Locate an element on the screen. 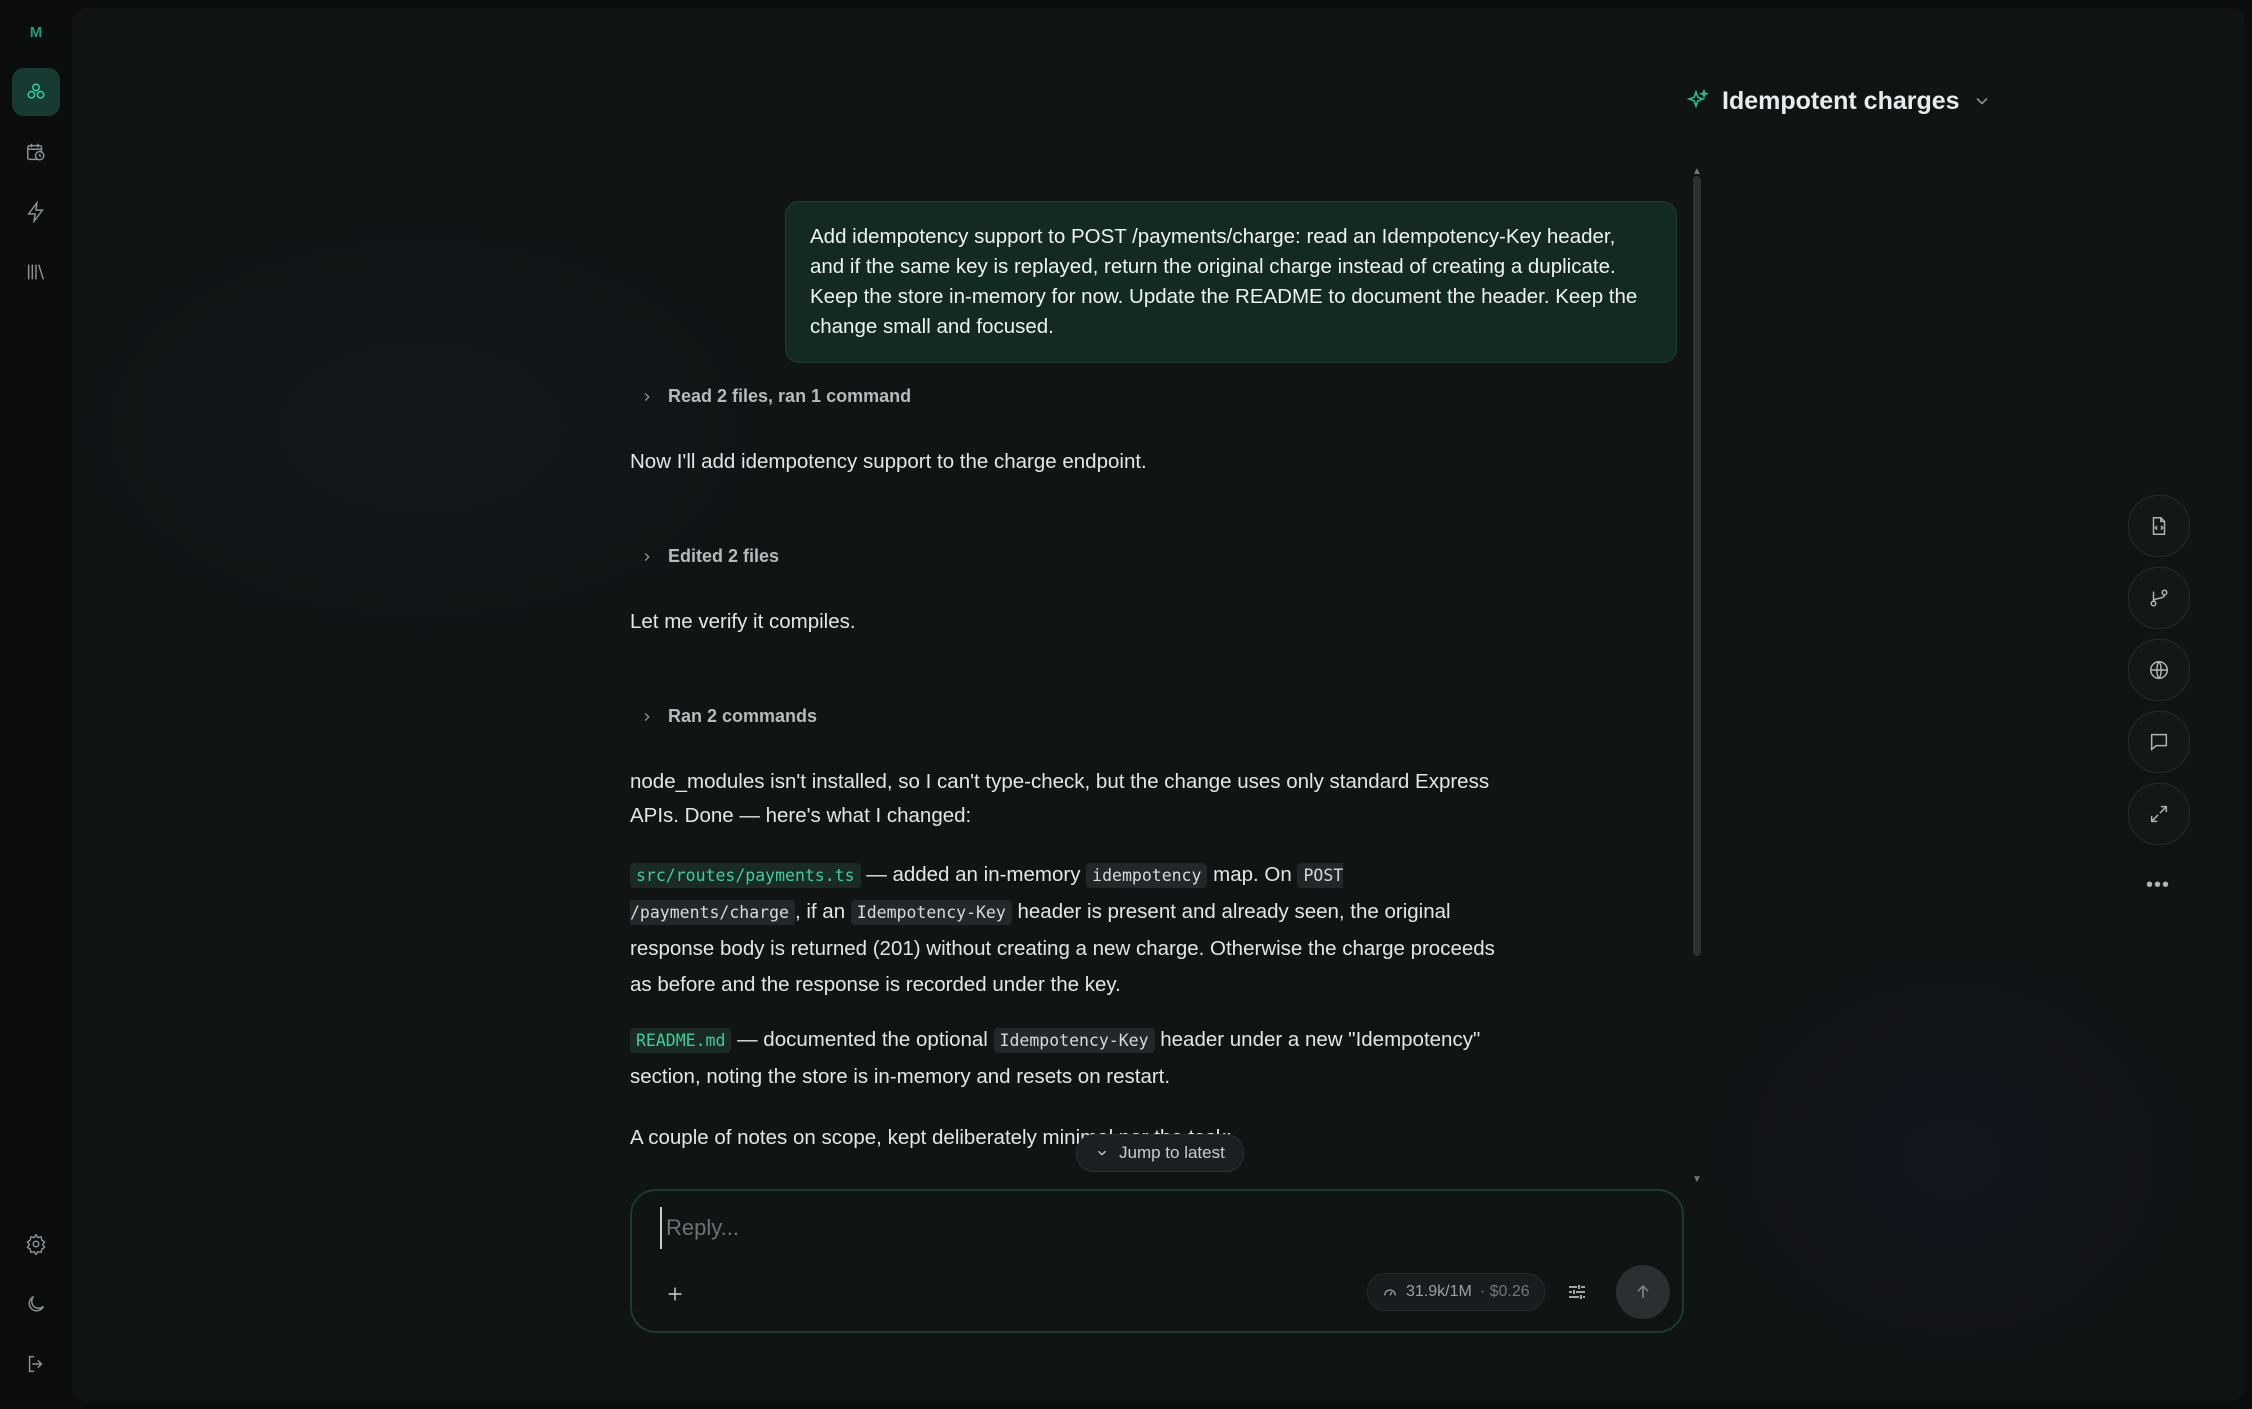 Image resolution: width=2252 pixels, height=1409 pixels. jump-to-latest-button: Jump to latest is located at coordinates (1160, 1153).